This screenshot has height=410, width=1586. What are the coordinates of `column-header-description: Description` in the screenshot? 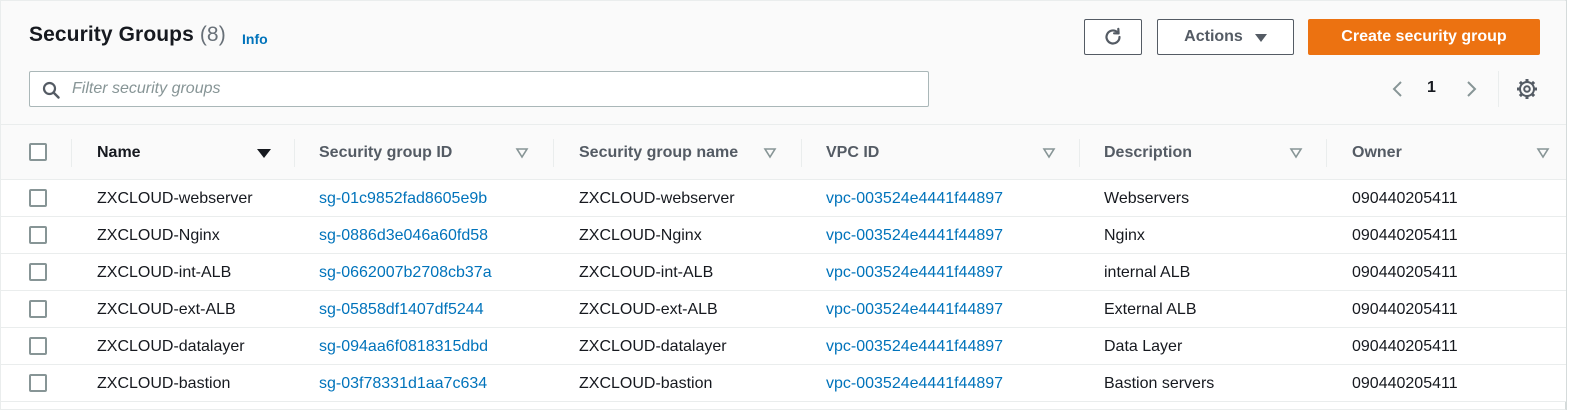 It's located at (1148, 152).